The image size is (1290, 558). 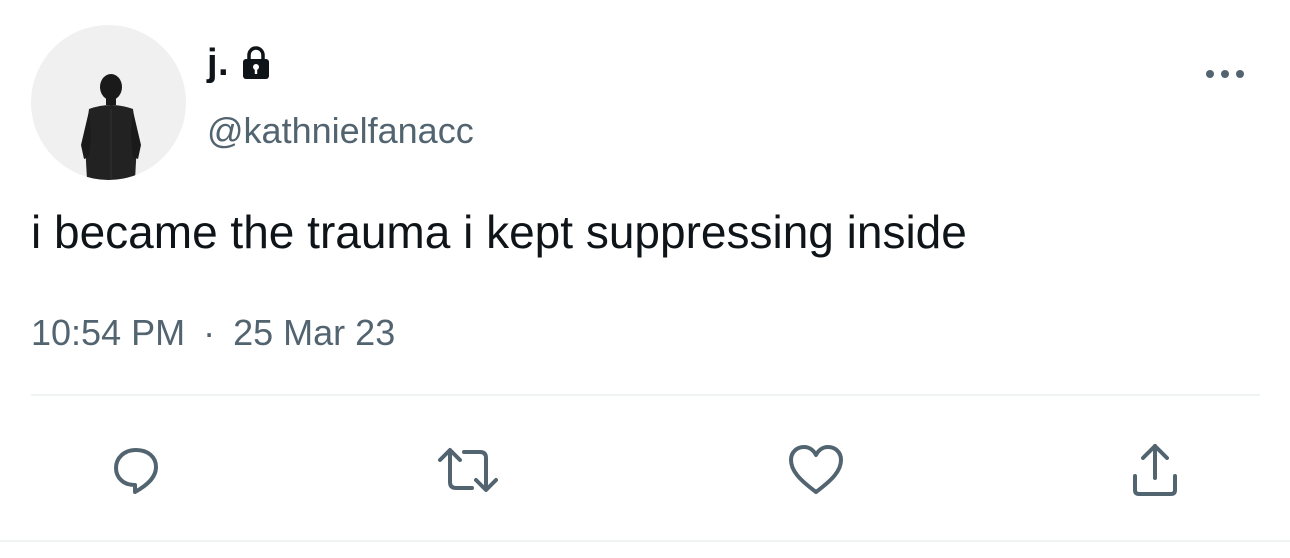 I want to click on like-button, so click(x=816, y=470).